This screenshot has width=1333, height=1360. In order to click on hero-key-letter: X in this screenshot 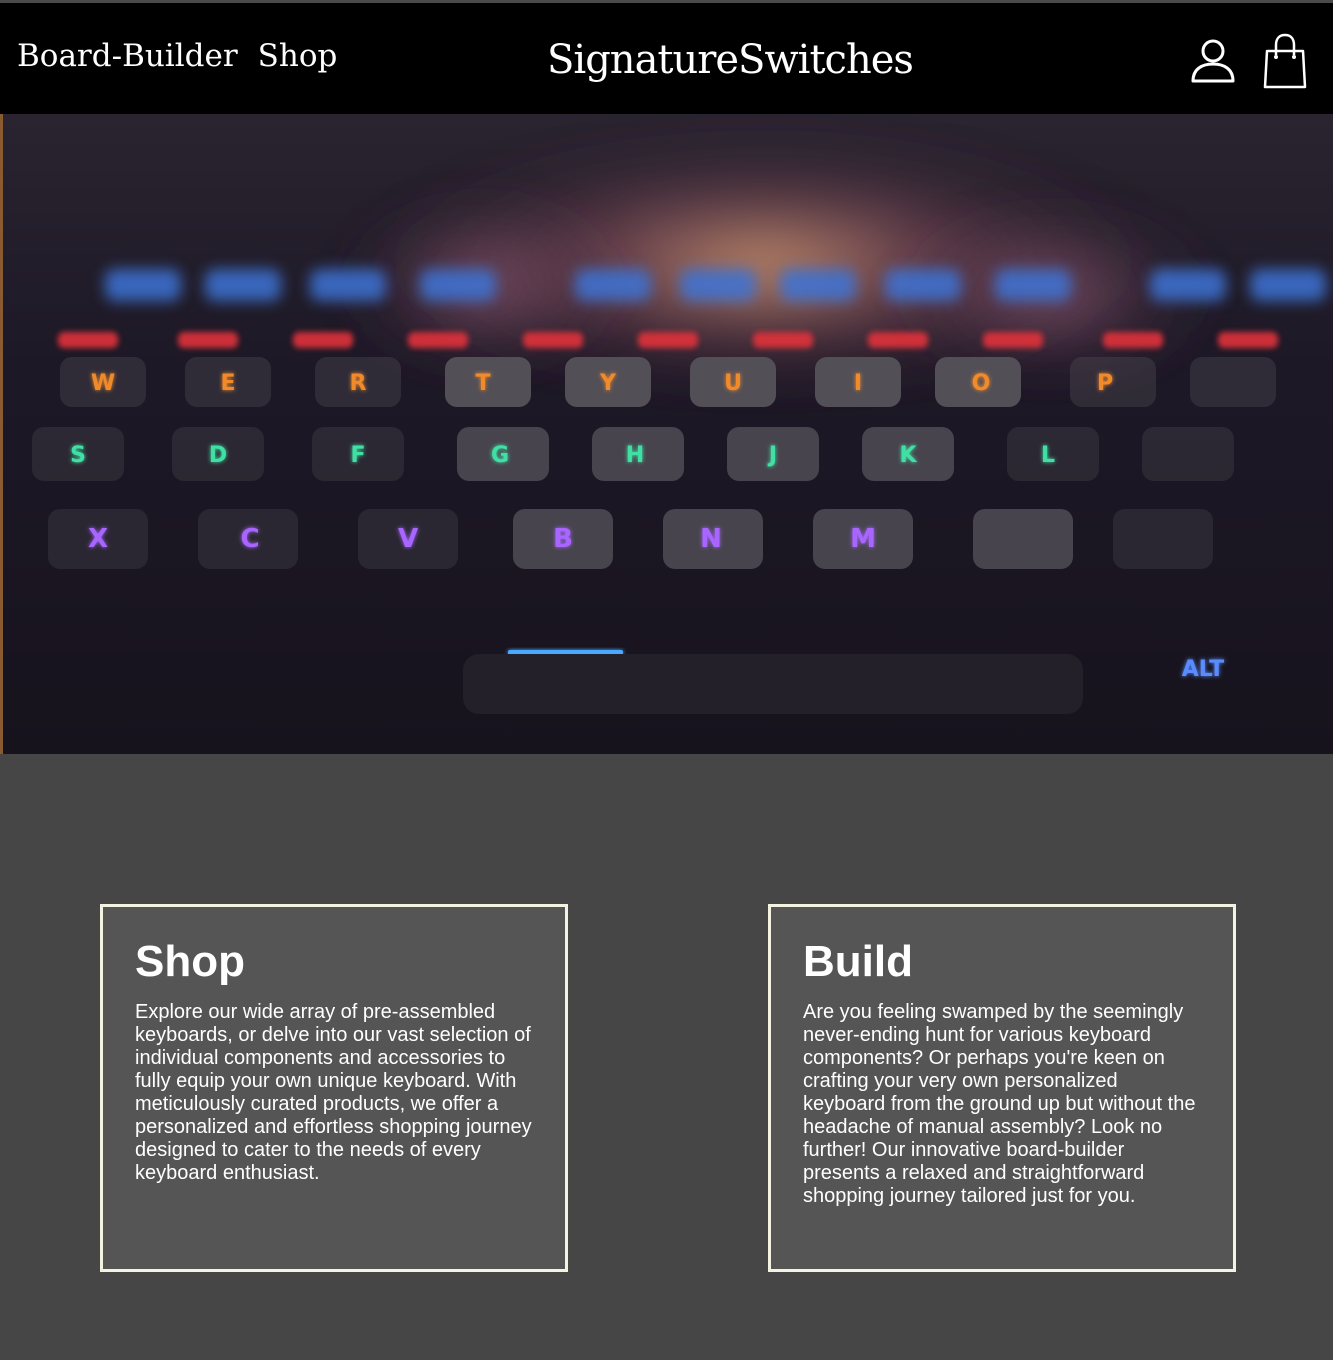, I will do `click(98, 539)`.